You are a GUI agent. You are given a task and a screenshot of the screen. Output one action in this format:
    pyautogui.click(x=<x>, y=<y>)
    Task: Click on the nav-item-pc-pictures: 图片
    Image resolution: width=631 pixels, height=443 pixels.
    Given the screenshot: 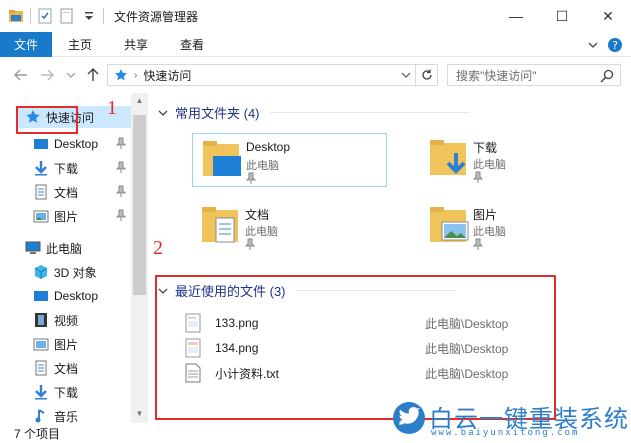 What is the action you would take?
    pyautogui.click(x=55, y=344)
    